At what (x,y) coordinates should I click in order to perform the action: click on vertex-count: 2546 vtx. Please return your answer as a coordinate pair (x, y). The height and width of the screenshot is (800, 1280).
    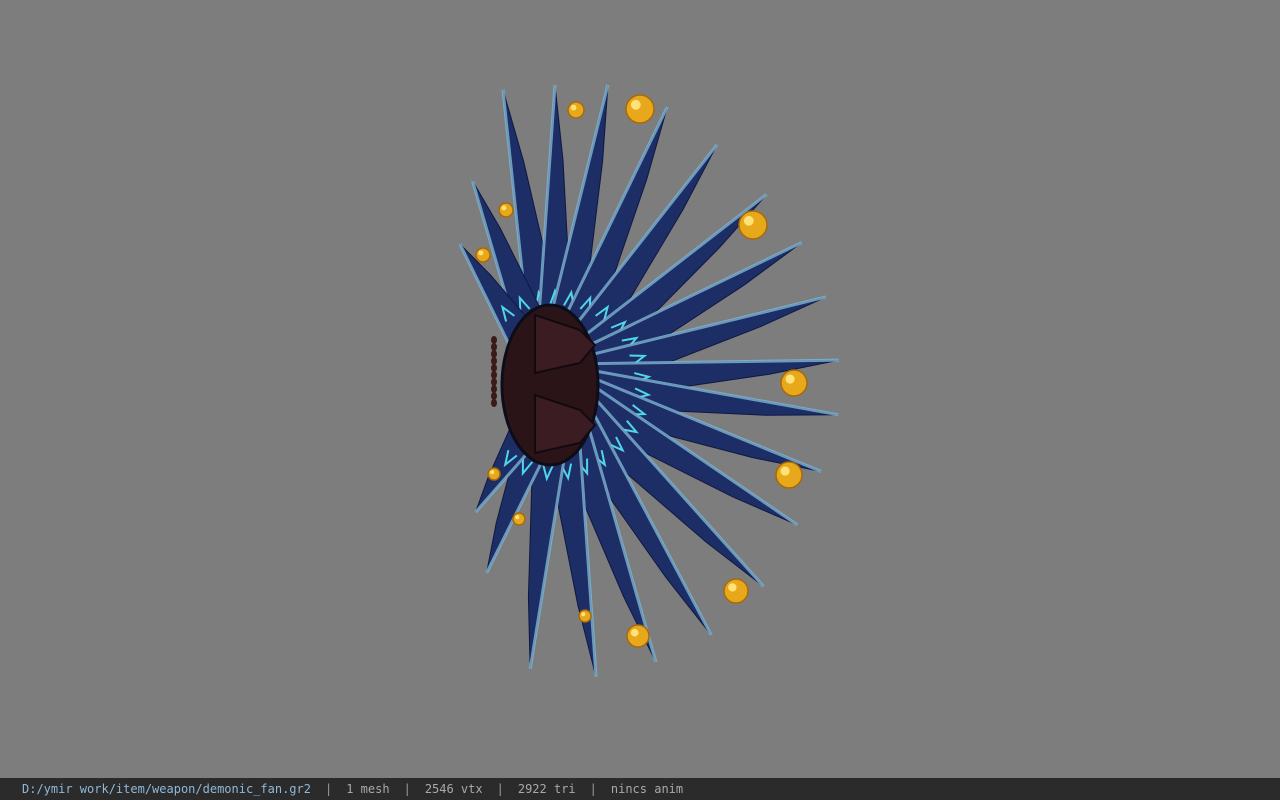
    Looking at the image, I should click on (453, 789).